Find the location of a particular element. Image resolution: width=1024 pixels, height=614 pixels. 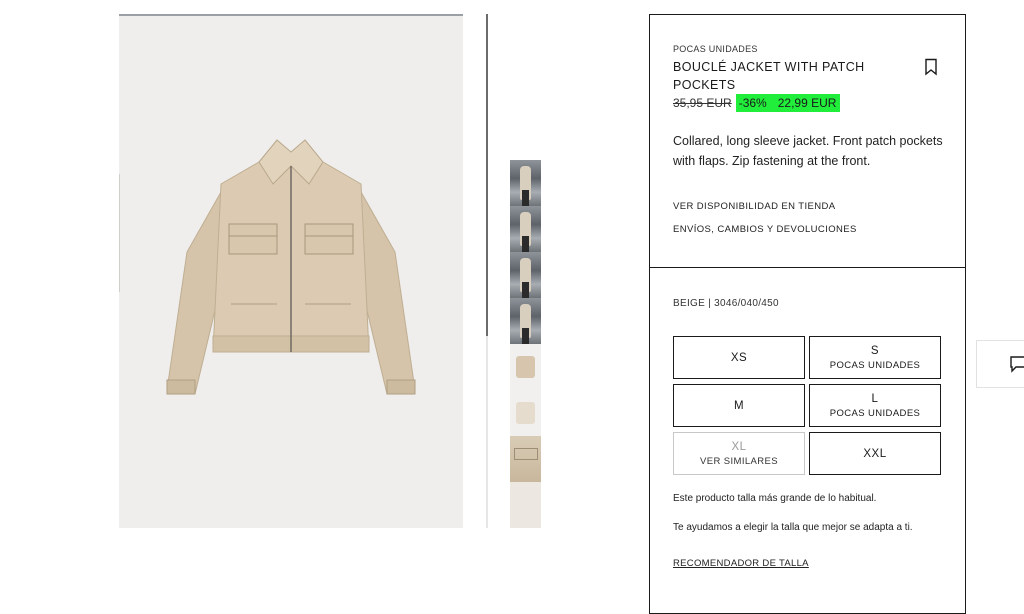

panel-divider is located at coordinates (807, 267).